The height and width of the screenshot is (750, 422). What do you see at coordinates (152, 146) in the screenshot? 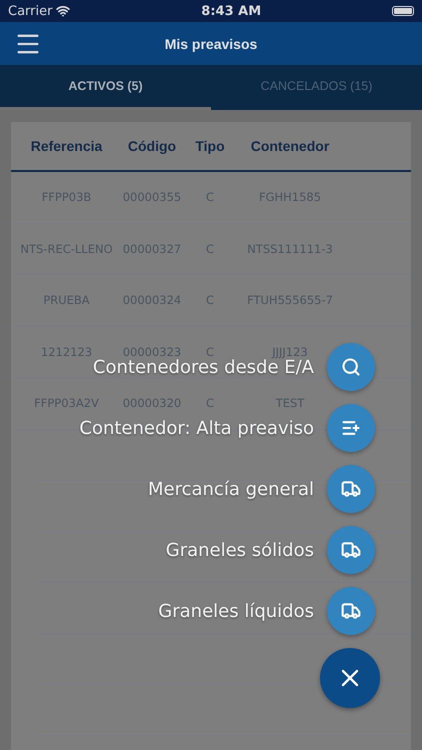
I see `column-header: Código` at bounding box center [152, 146].